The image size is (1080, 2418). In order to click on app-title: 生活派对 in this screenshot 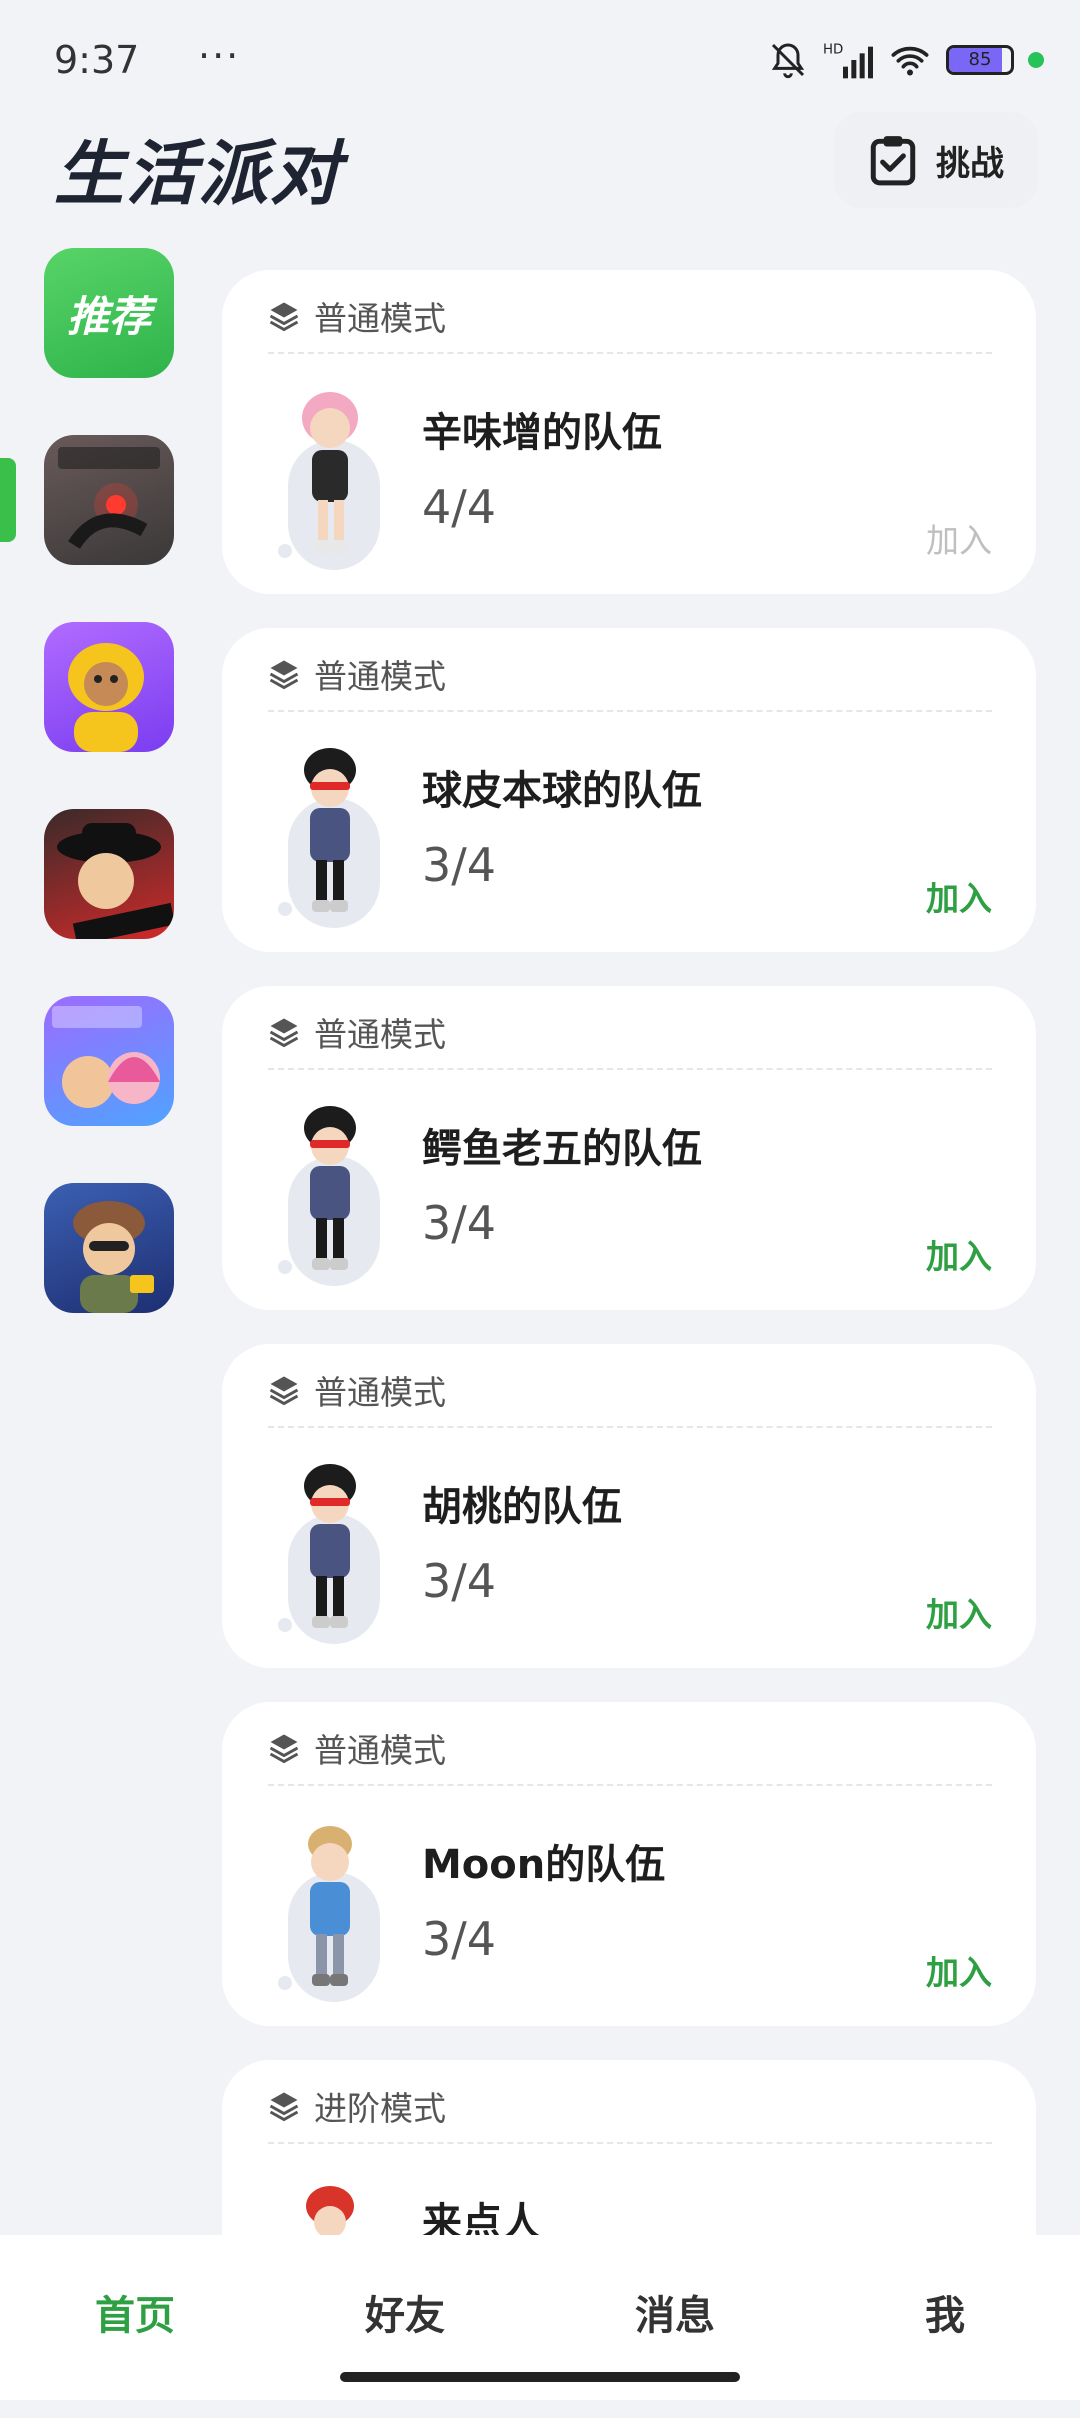, I will do `click(198, 174)`.